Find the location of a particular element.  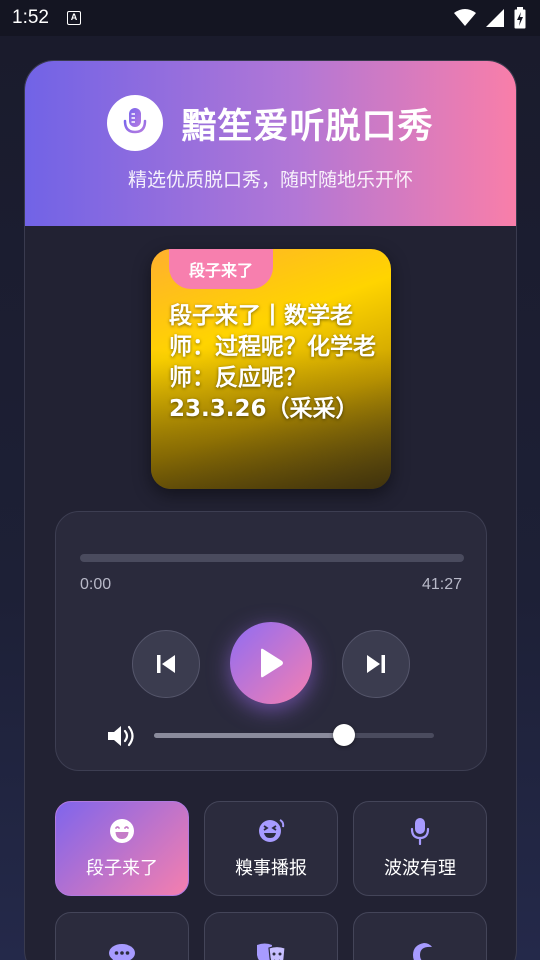

now-playing-cover: 段子来了 段子来了丨数学老师：过程呢？化学老师：反应呢？23.3.26（采采） is located at coordinates (271, 369).